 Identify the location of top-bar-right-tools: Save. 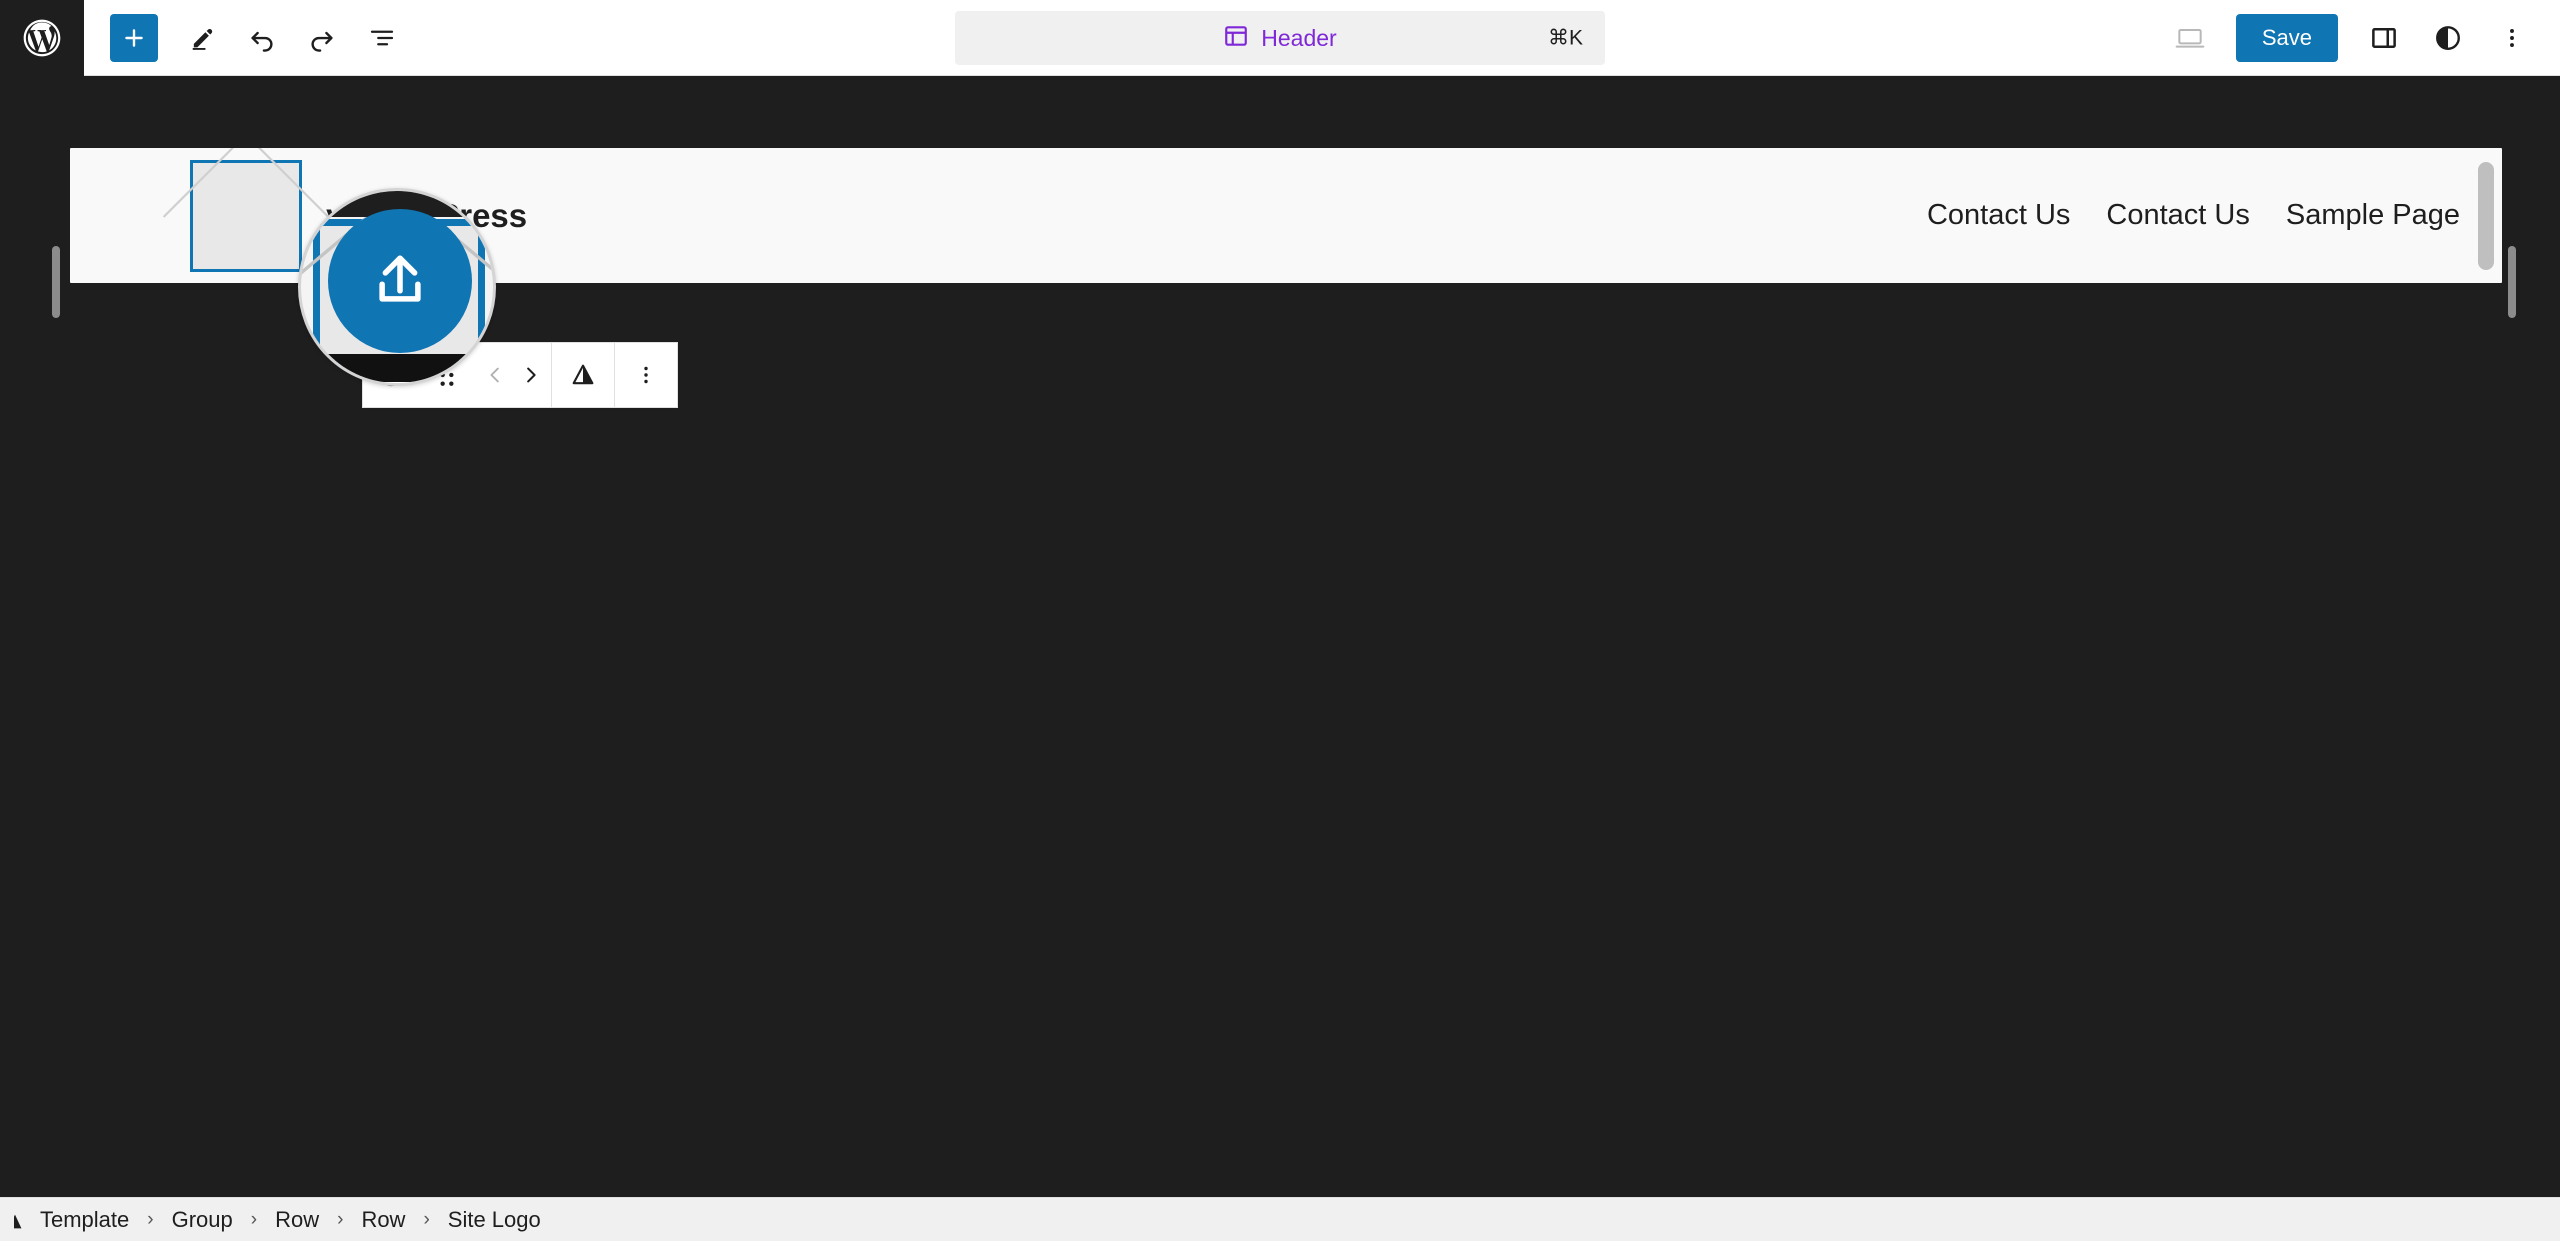
(2351, 38).